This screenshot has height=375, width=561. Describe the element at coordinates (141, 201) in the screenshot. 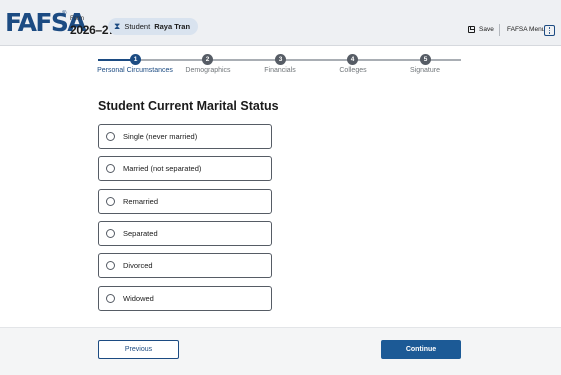

I see `option-label: Remarried` at that location.